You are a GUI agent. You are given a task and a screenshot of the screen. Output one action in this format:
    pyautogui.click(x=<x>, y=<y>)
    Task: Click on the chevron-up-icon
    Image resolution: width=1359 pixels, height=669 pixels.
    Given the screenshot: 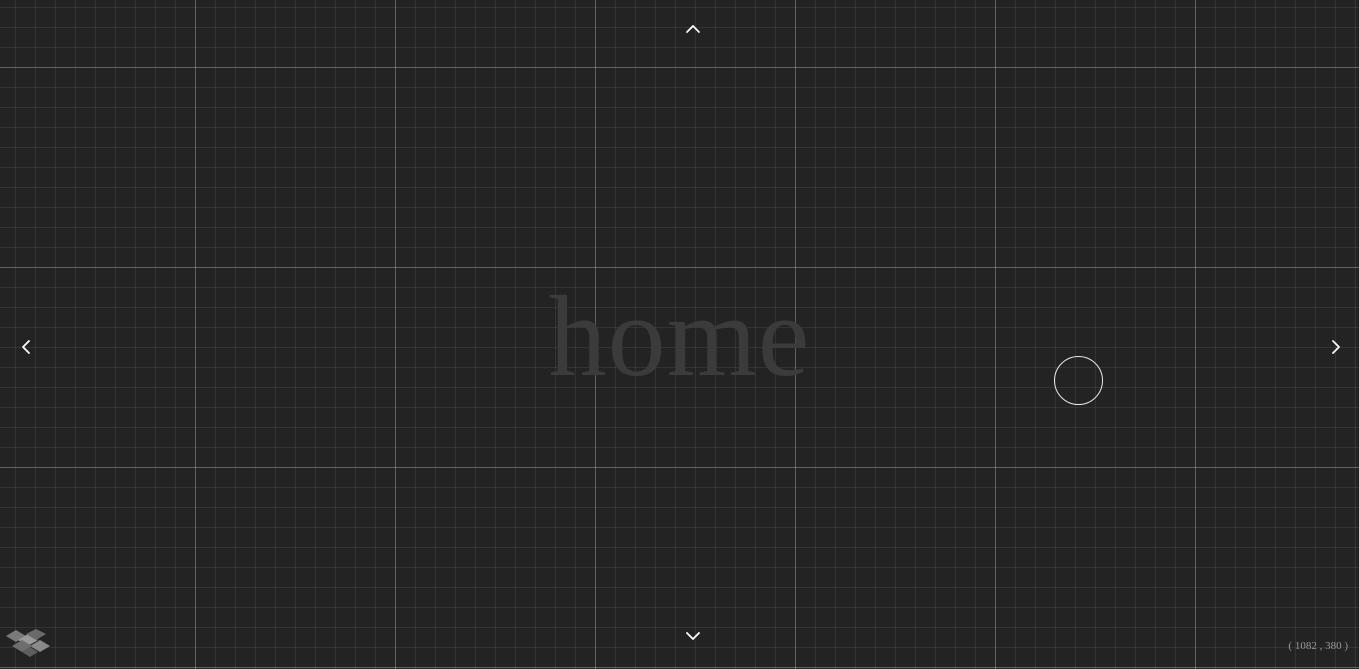 What is the action you would take?
    pyautogui.click(x=693, y=29)
    